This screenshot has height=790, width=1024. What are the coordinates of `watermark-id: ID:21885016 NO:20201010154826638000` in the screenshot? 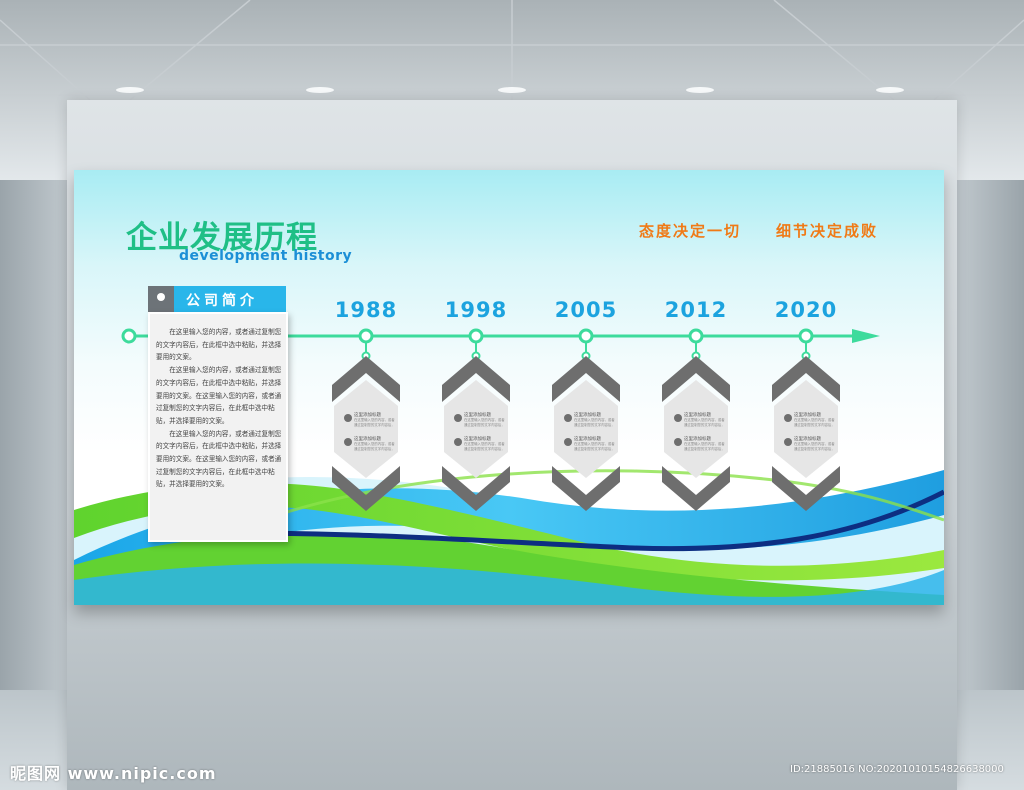 It's located at (897, 769).